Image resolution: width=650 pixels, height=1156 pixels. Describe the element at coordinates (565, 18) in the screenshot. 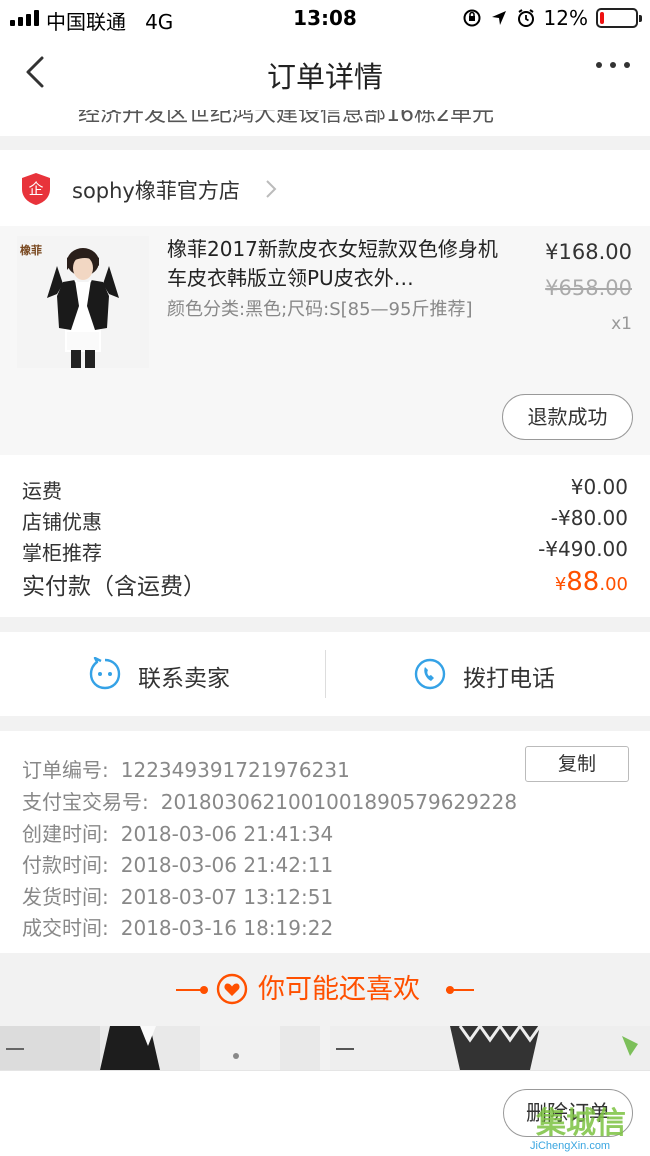

I see `battery-percent: 12%` at that location.